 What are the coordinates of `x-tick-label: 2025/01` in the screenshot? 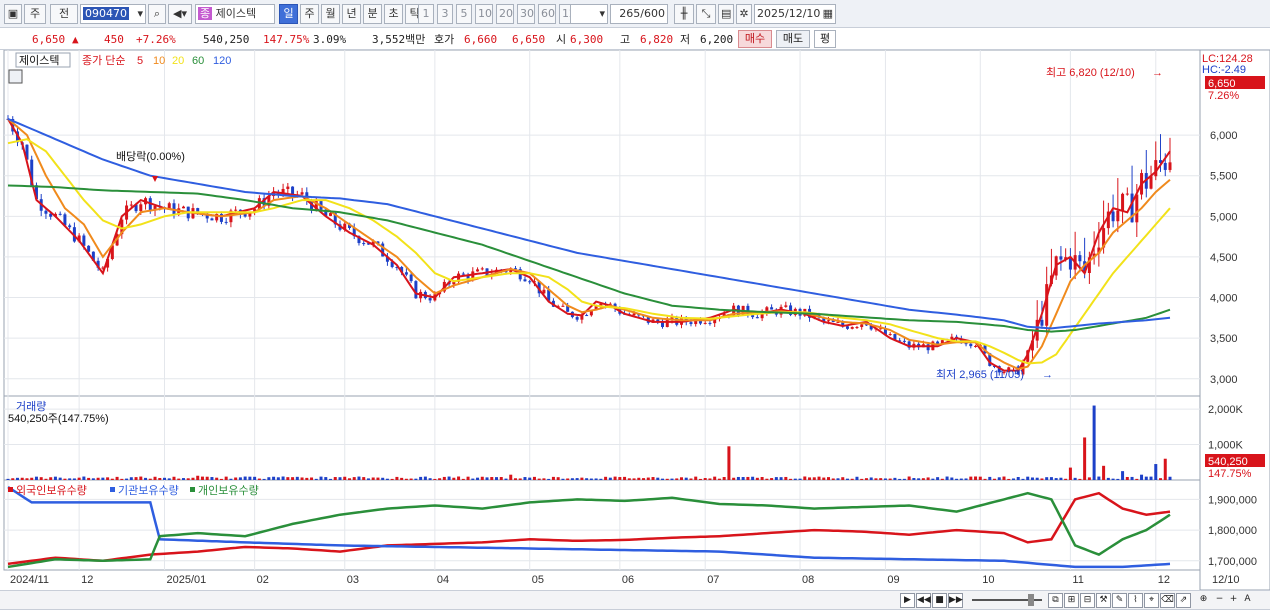 It's located at (187, 580).